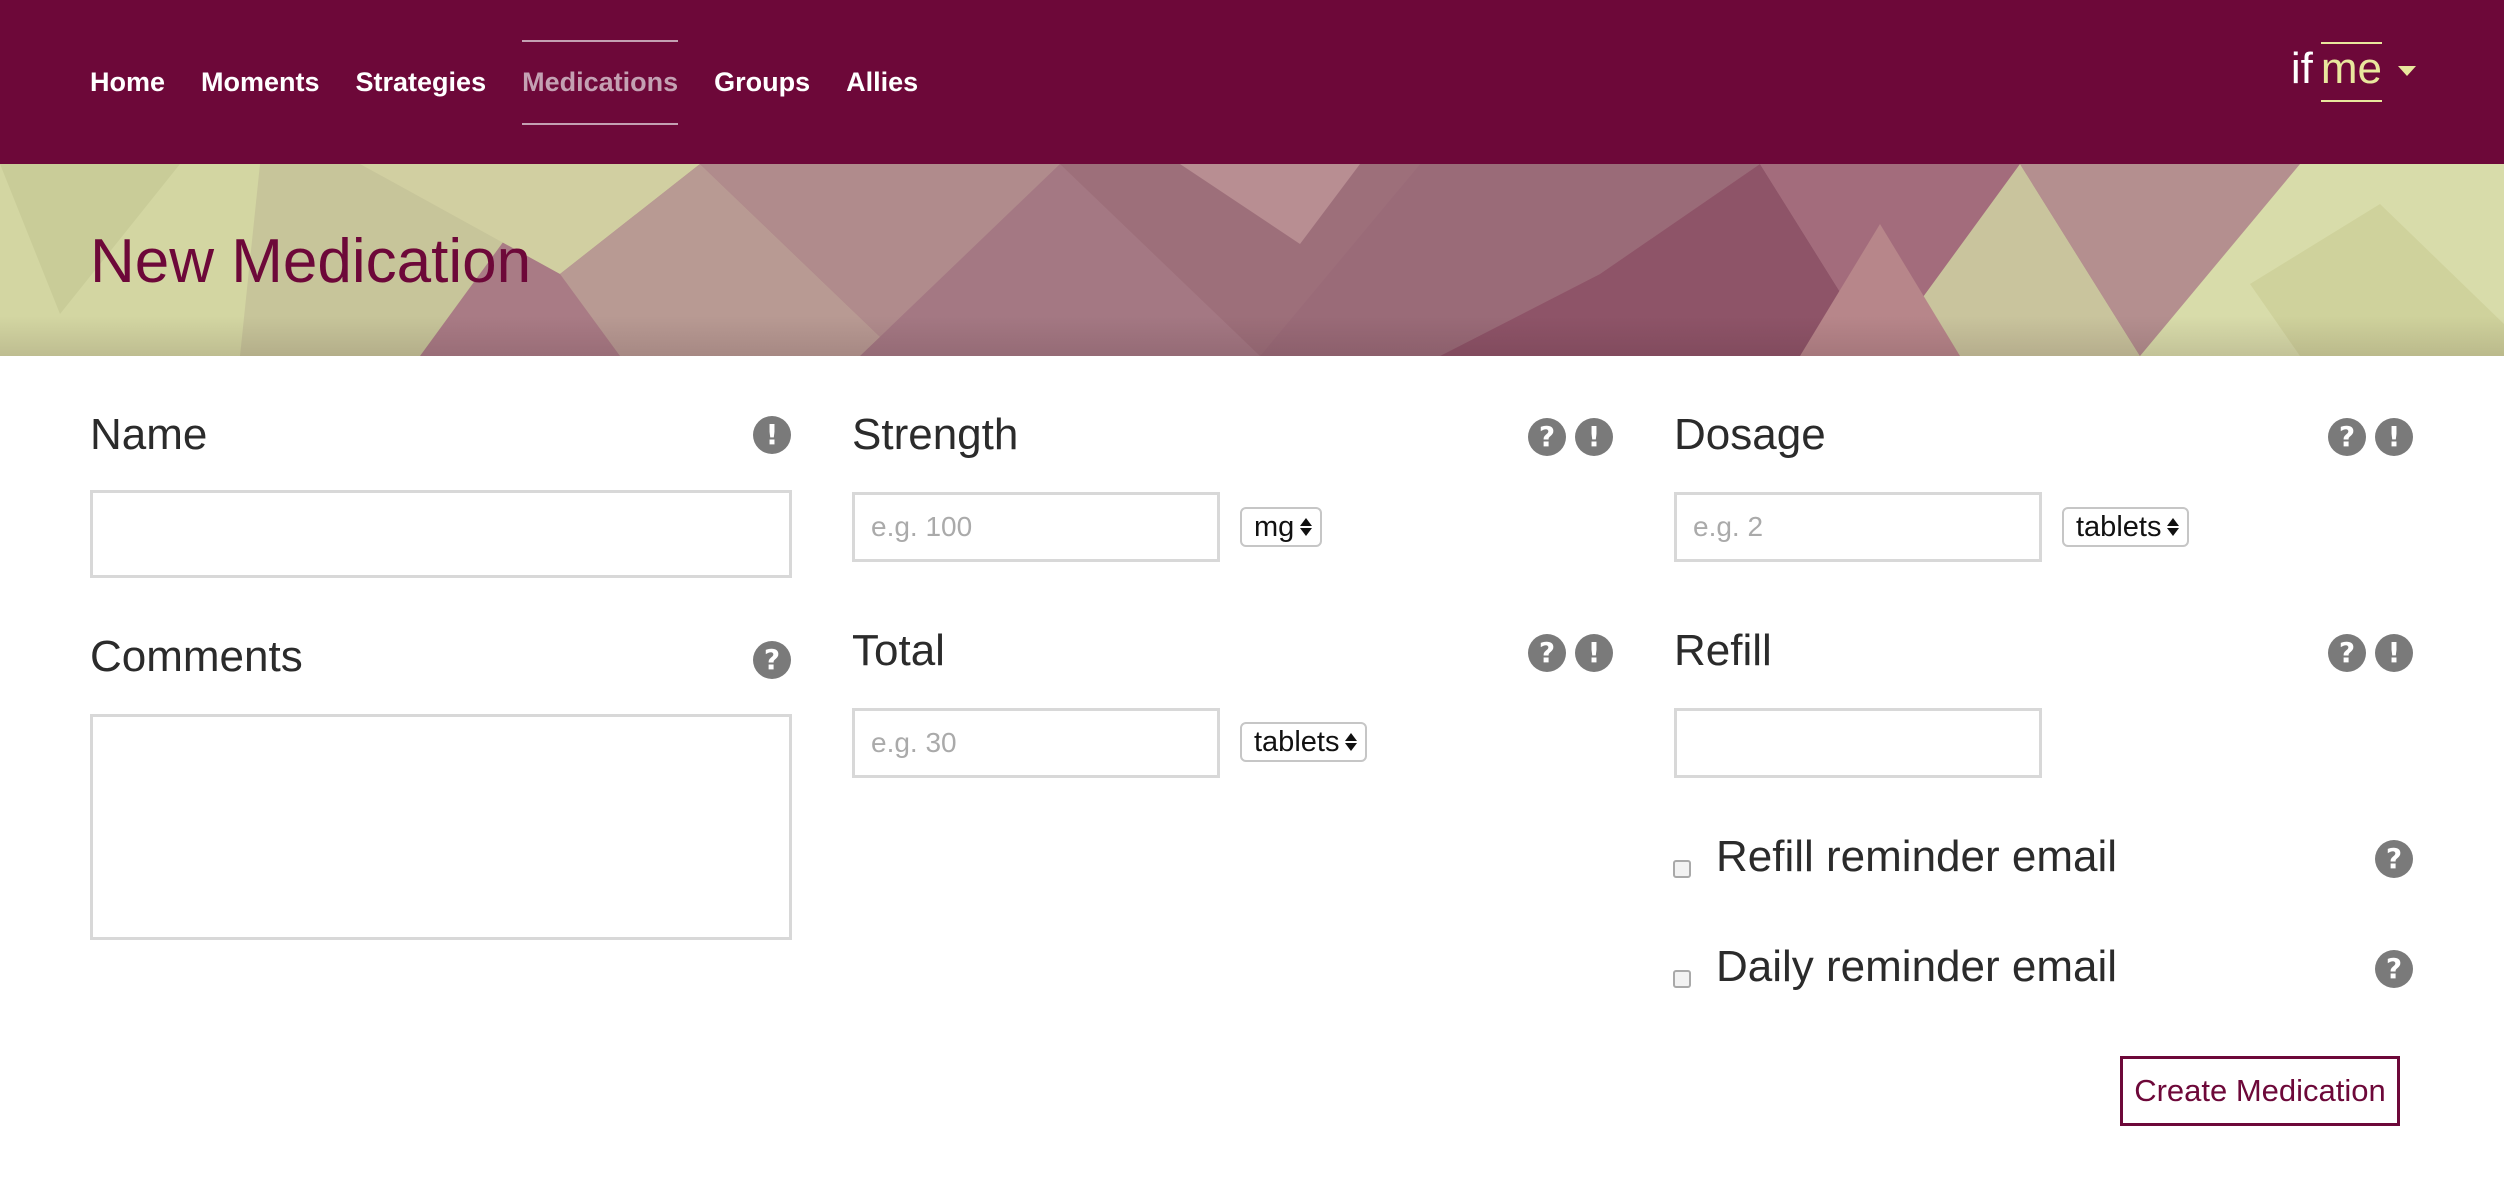 This screenshot has width=2504, height=1184. I want to click on comments-label: Comments, so click(196, 656).